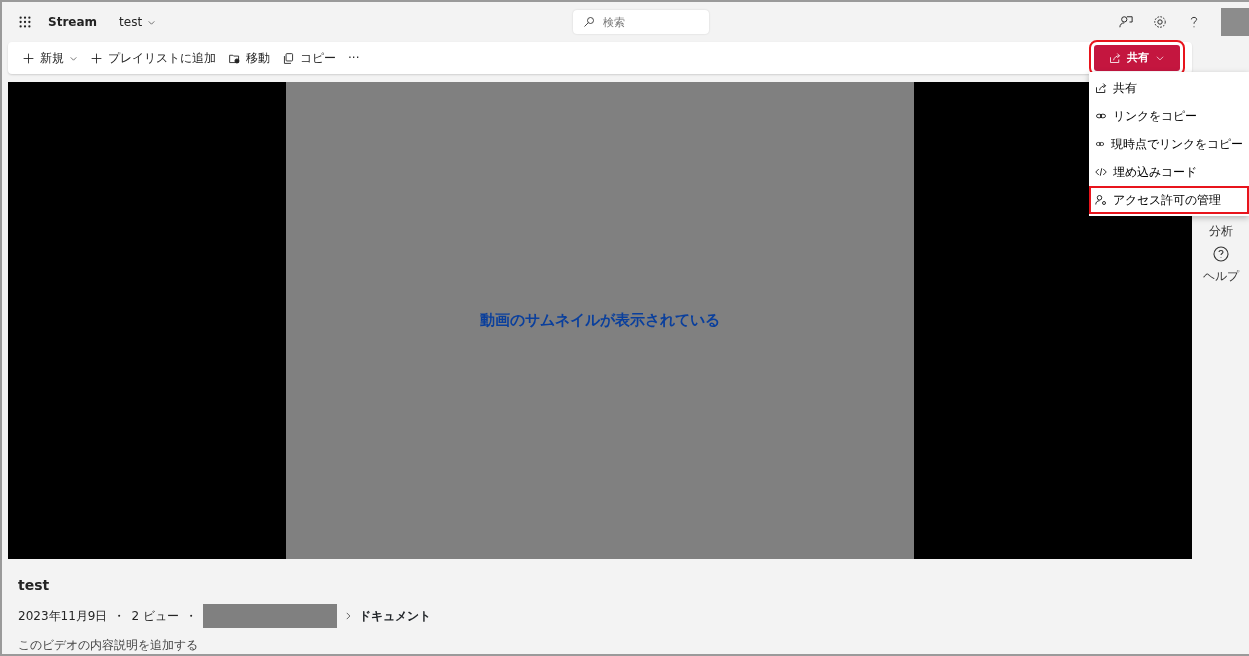  I want to click on code-icon, so click(1101, 172).